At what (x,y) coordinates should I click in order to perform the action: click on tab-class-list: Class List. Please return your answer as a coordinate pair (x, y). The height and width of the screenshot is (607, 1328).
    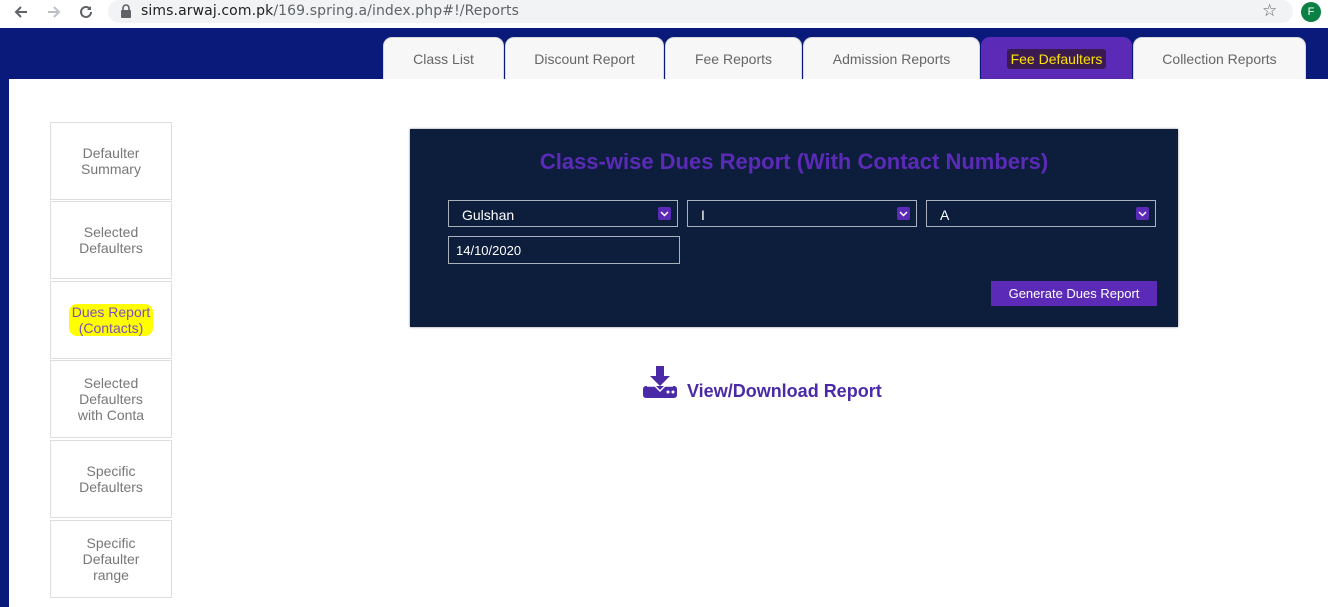
    Looking at the image, I should click on (443, 58).